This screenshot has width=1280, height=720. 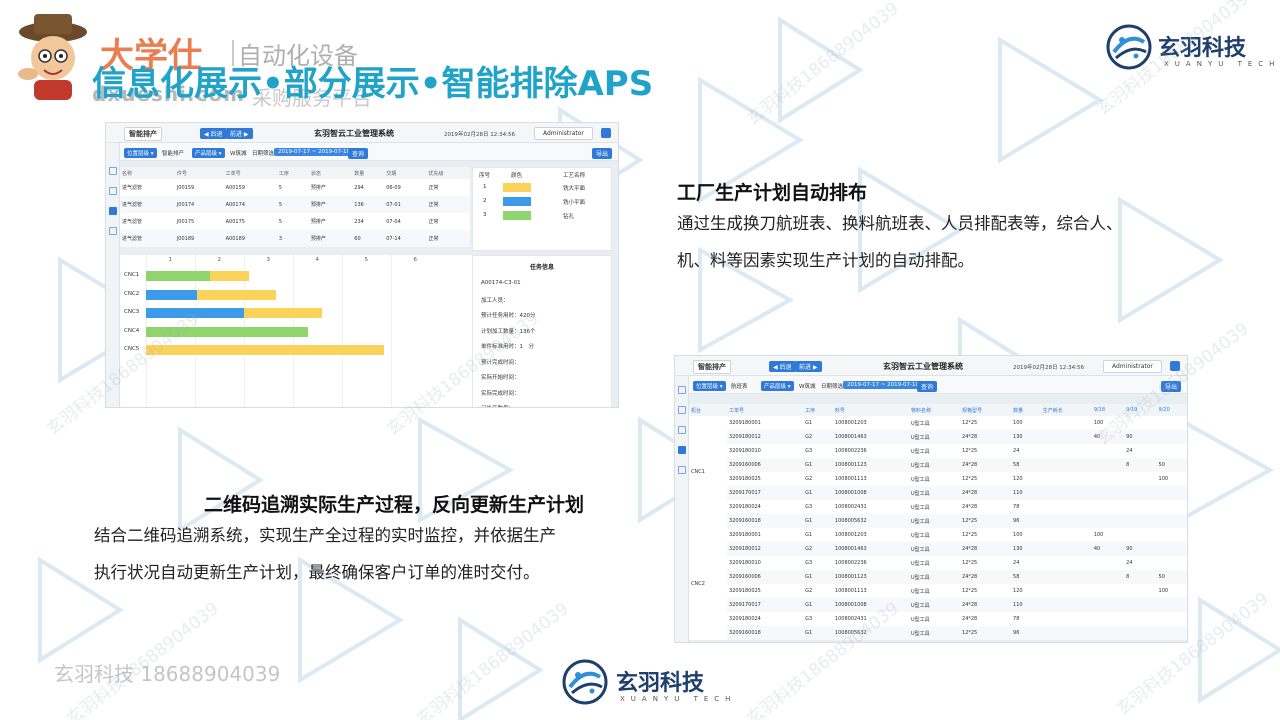 What do you see at coordinates (263, 154) in the screenshot?
I see `date-filter-label: 日期筛选` at bounding box center [263, 154].